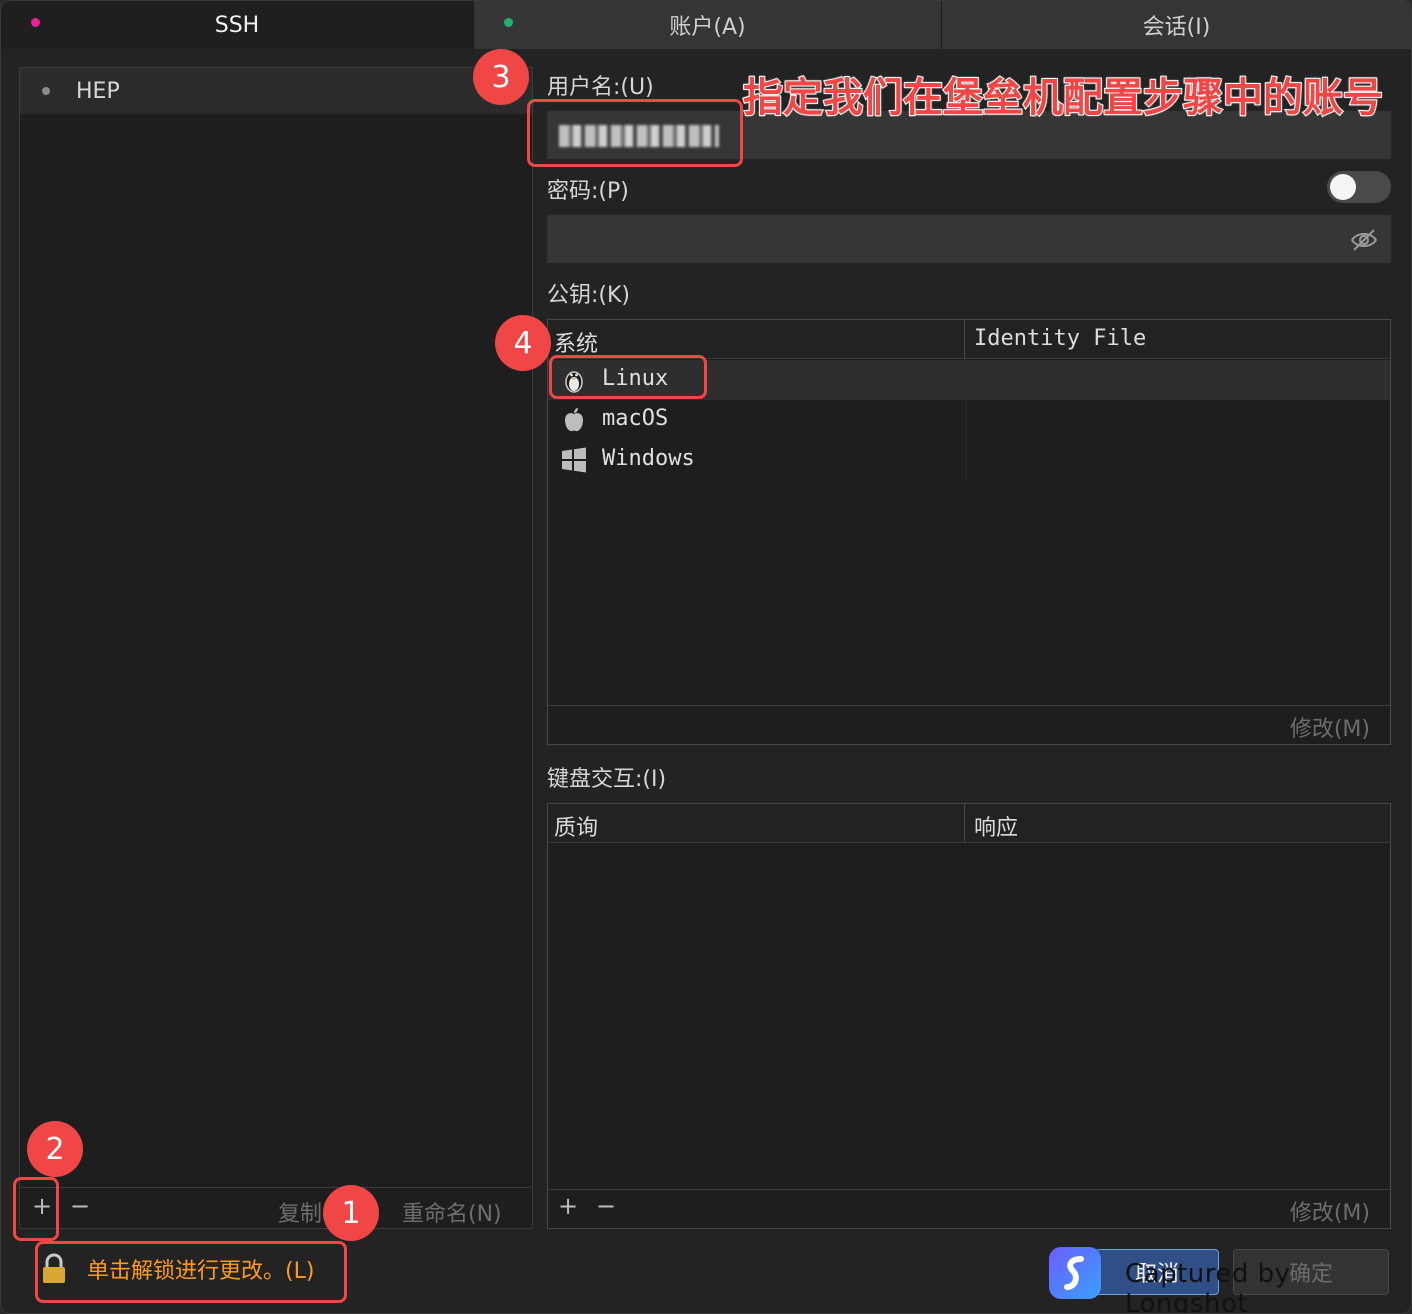 The height and width of the screenshot is (1314, 1412). I want to click on column-header-response: 响应, so click(996, 828).